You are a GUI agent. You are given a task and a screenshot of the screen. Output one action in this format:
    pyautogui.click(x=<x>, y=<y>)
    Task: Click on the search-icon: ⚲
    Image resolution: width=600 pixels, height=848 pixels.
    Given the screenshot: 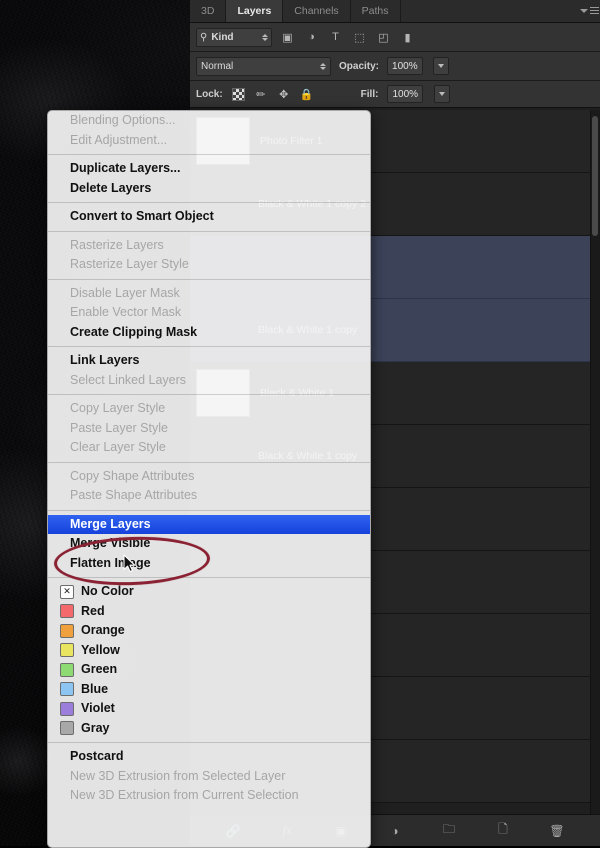 What is the action you would take?
    pyautogui.click(x=204, y=37)
    